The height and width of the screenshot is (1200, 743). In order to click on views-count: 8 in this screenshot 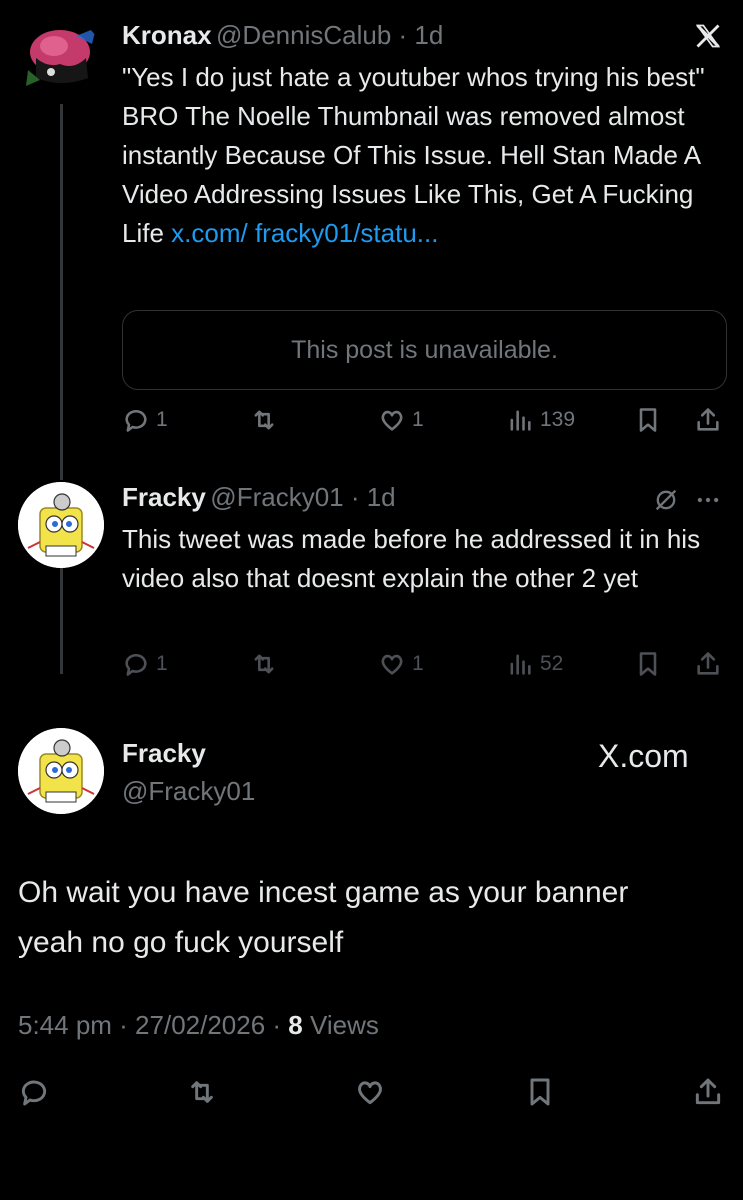, I will do `click(295, 1025)`.